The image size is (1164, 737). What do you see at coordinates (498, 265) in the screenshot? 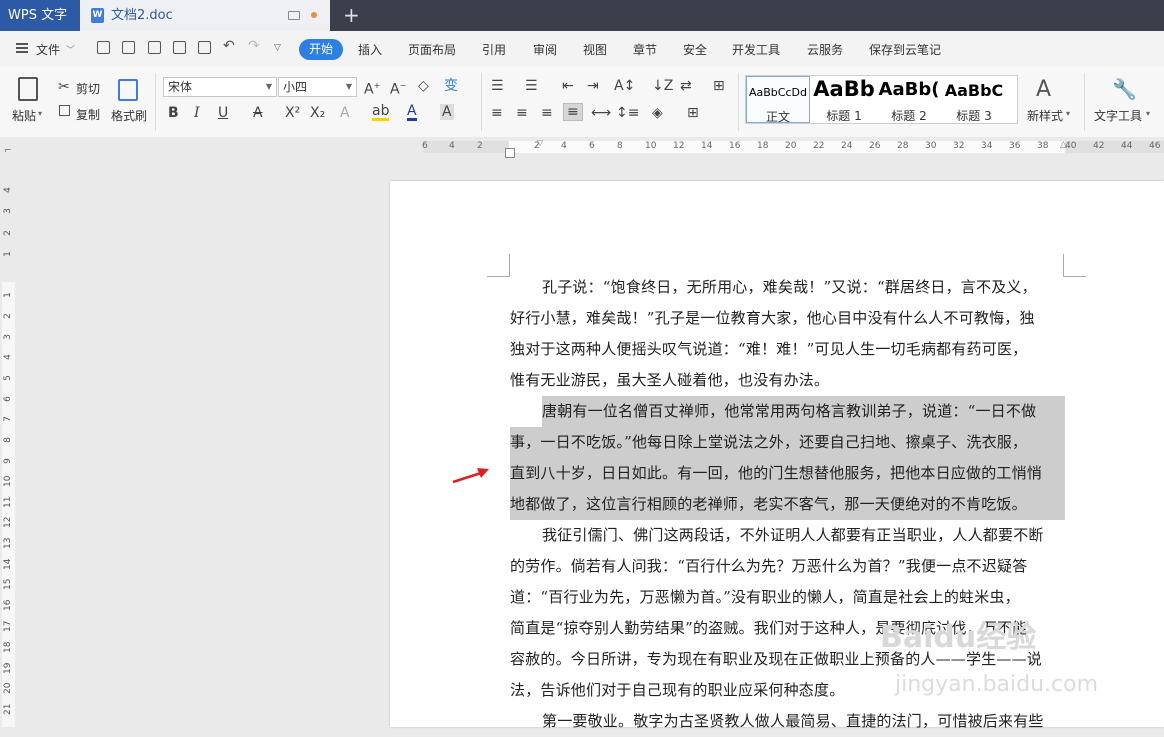
I see `margin-corner` at bounding box center [498, 265].